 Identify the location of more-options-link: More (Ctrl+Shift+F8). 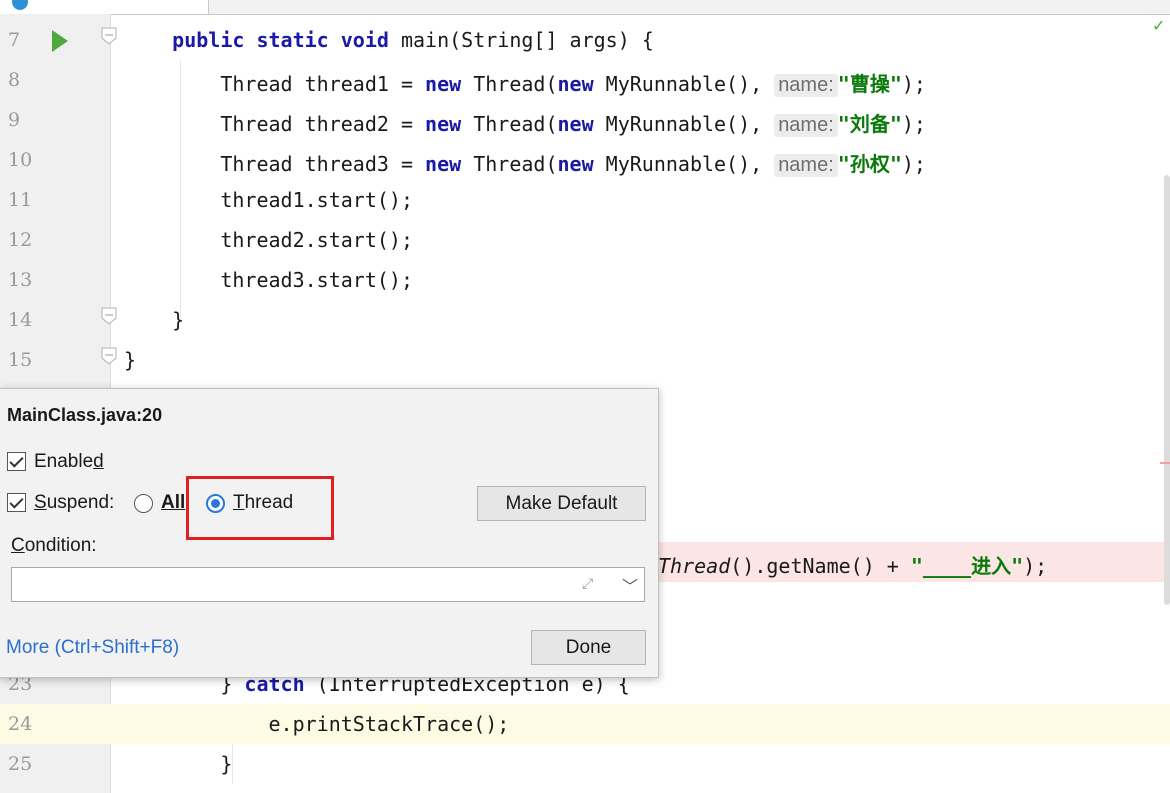
(92, 648).